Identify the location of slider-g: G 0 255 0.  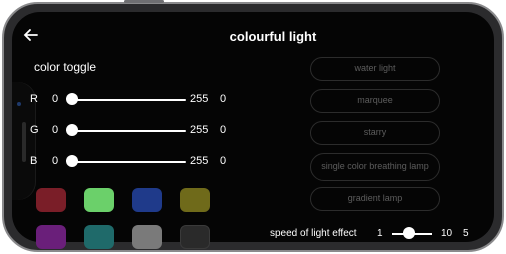
(135, 131).